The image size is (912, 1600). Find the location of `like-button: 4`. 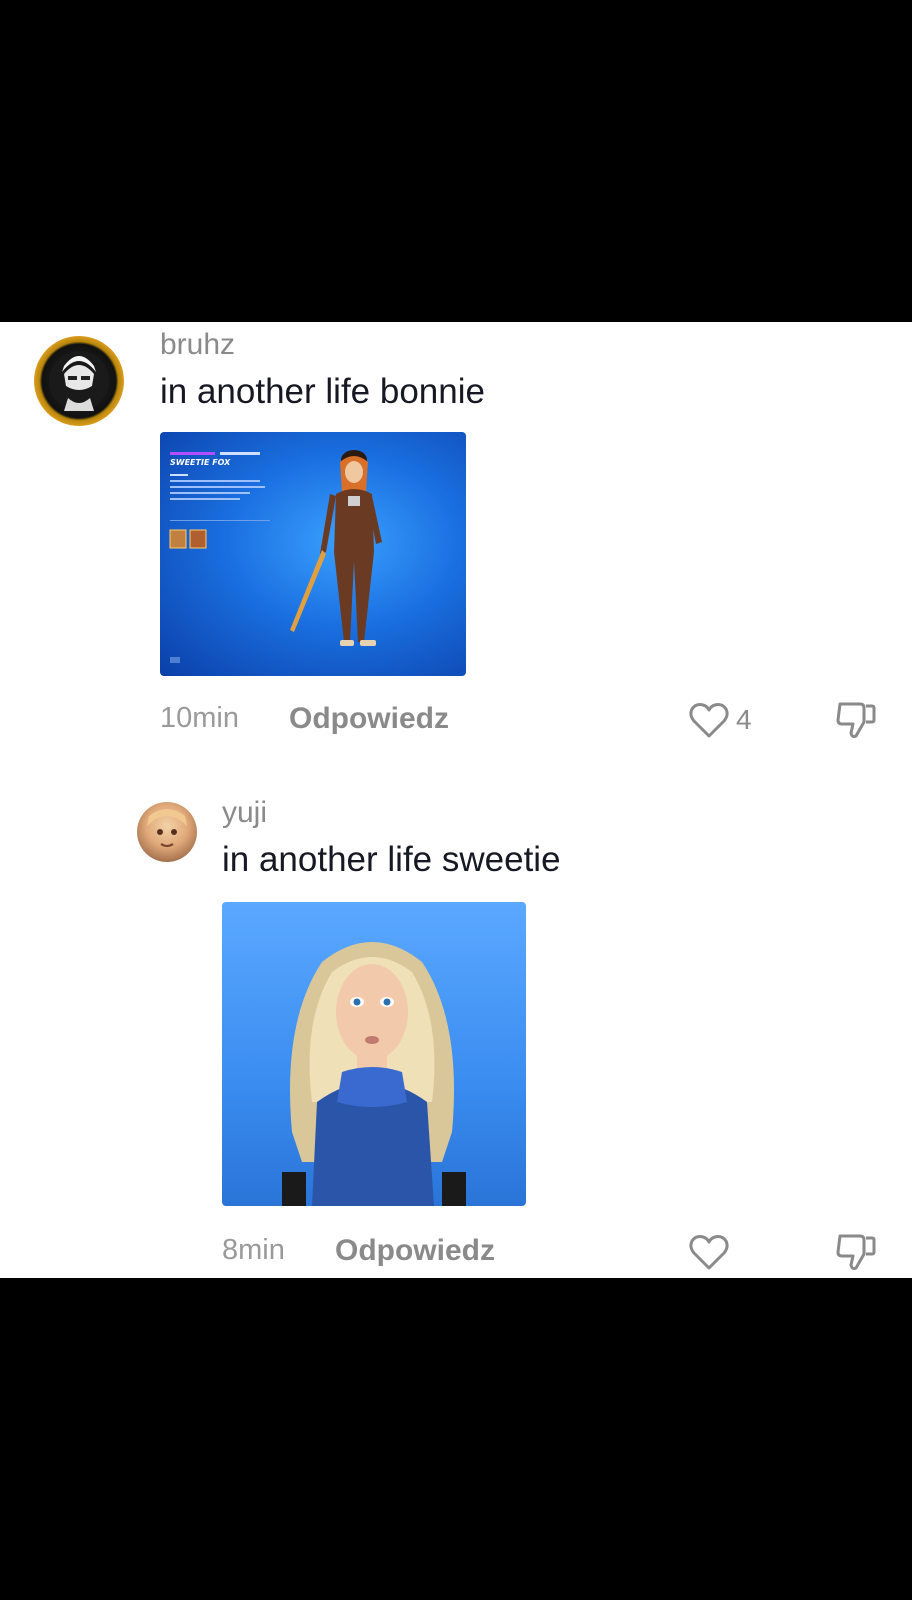

like-button: 4 is located at coordinates (720, 720).